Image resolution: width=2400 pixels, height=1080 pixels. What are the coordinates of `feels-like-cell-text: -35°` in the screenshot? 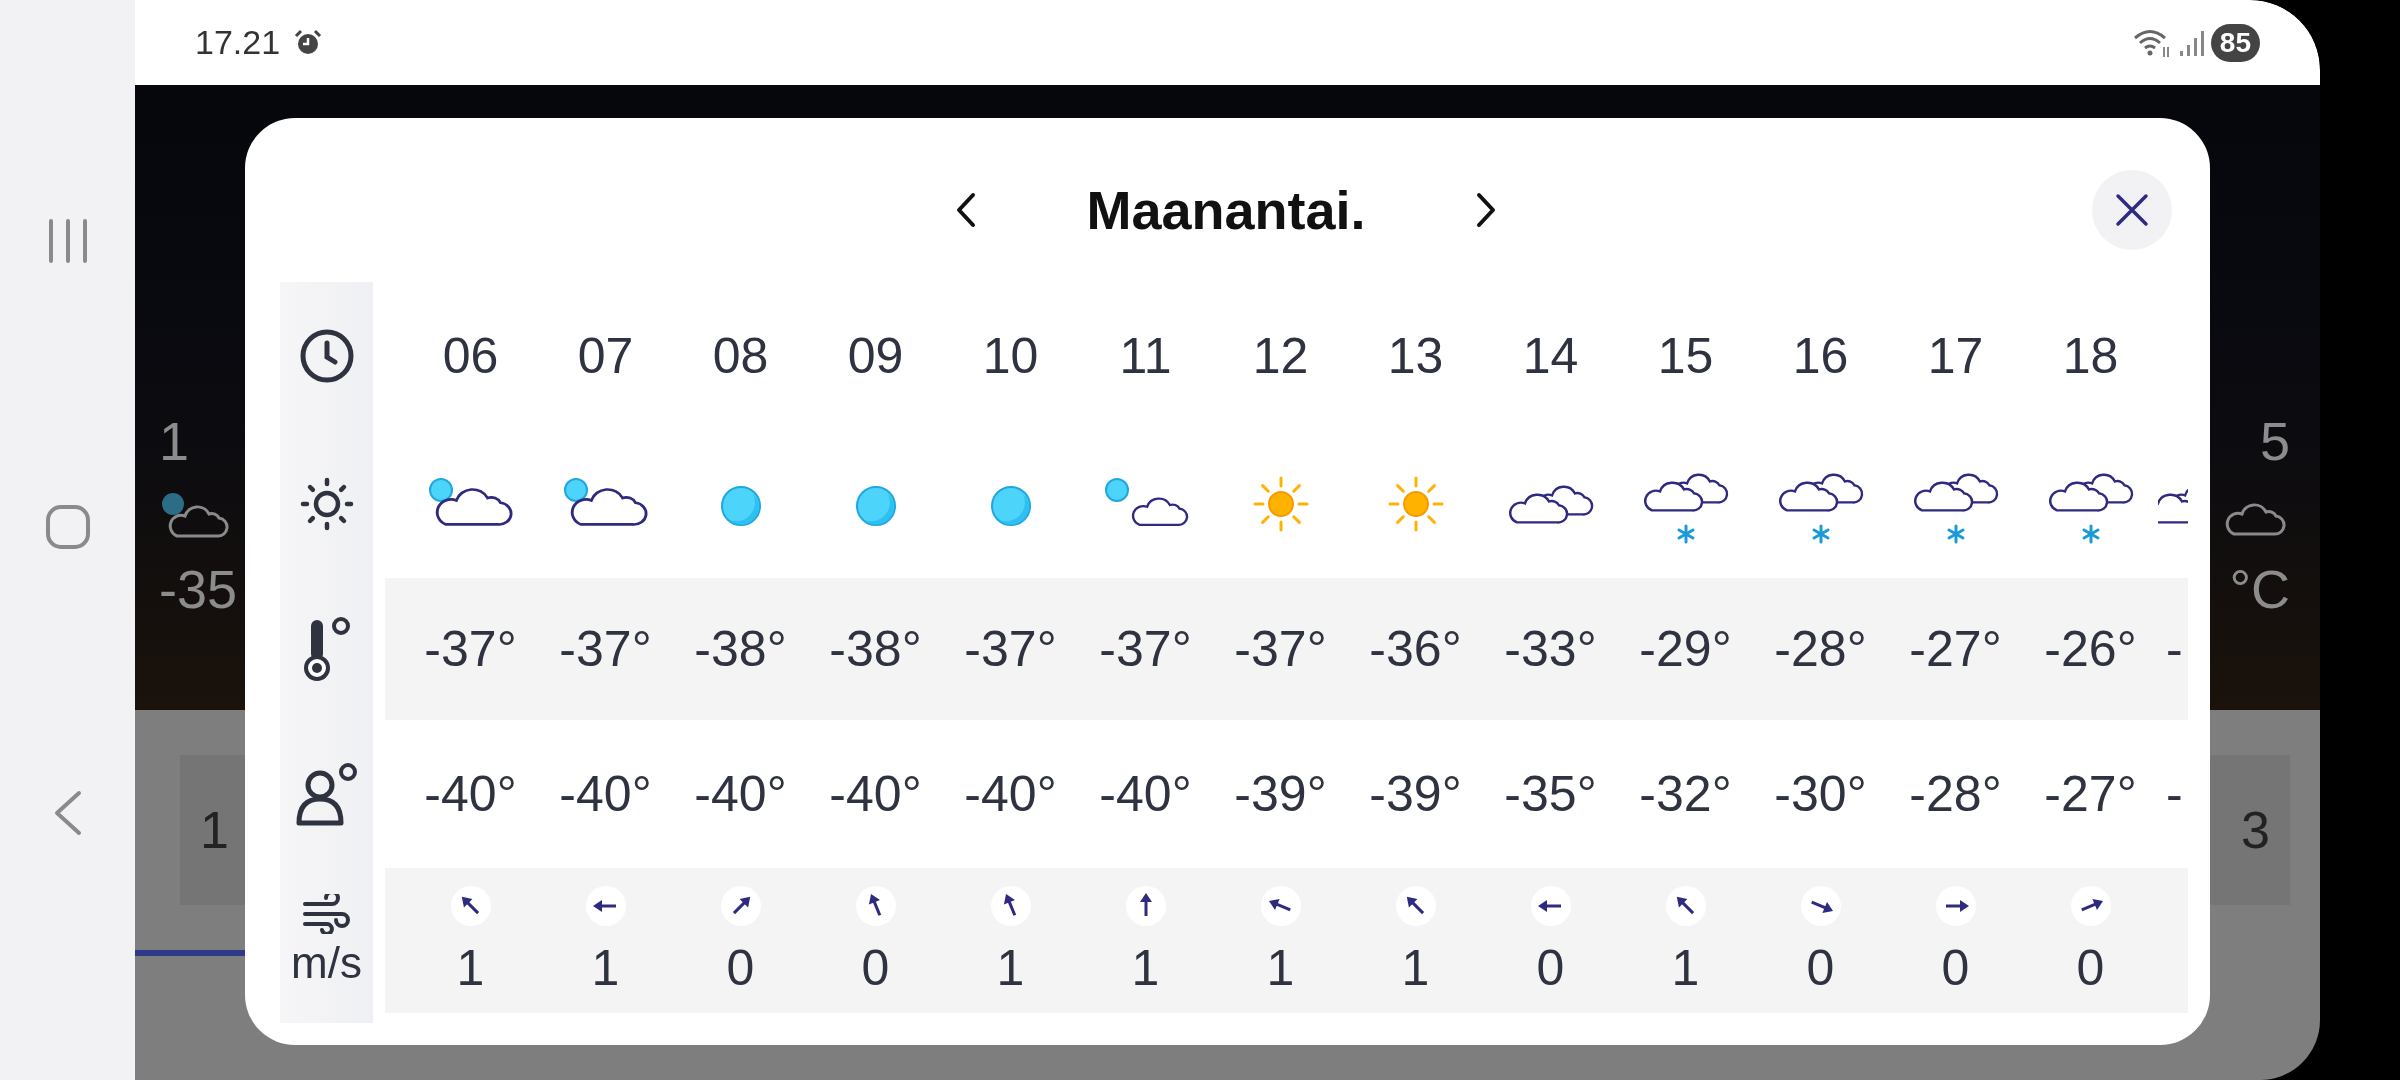 It's located at (1550, 794).